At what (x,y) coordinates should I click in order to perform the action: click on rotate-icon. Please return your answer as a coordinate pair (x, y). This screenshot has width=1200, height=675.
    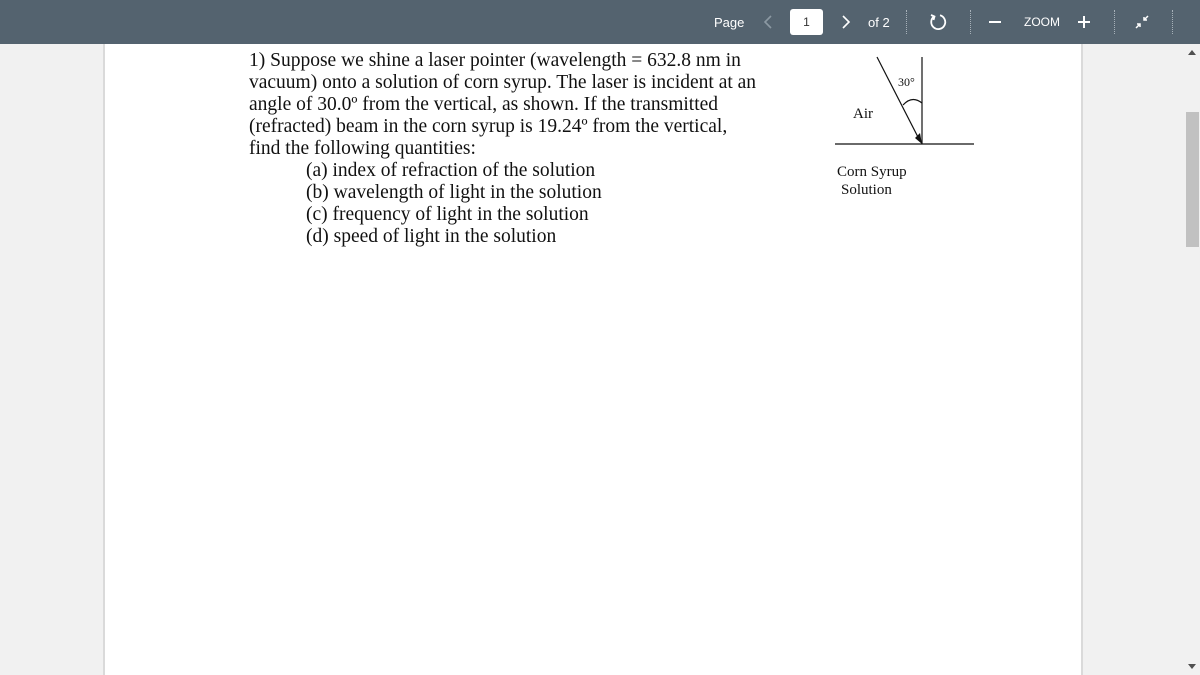
    Looking at the image, I should click on (938, 22).